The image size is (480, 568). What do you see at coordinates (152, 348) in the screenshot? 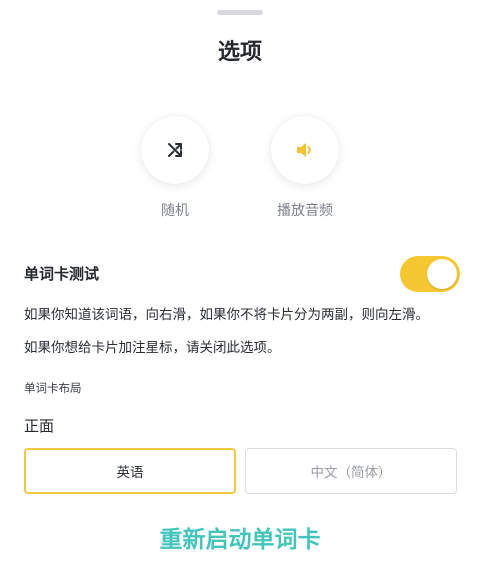
I see `flashcard-test-description-2: 如果你想给卡片加注星标，请关闭此选项。` at bounding box center [152, 348].